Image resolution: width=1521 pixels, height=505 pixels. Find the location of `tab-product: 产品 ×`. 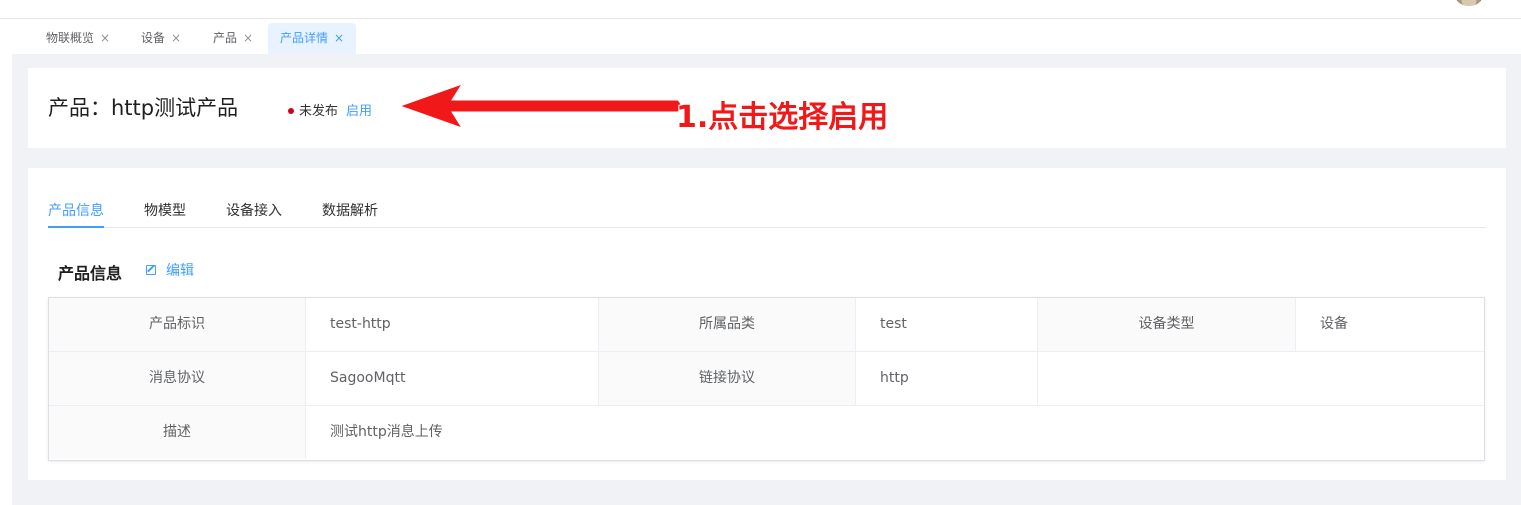

tab-product: 产品 × is located at coordinates (233, 38).